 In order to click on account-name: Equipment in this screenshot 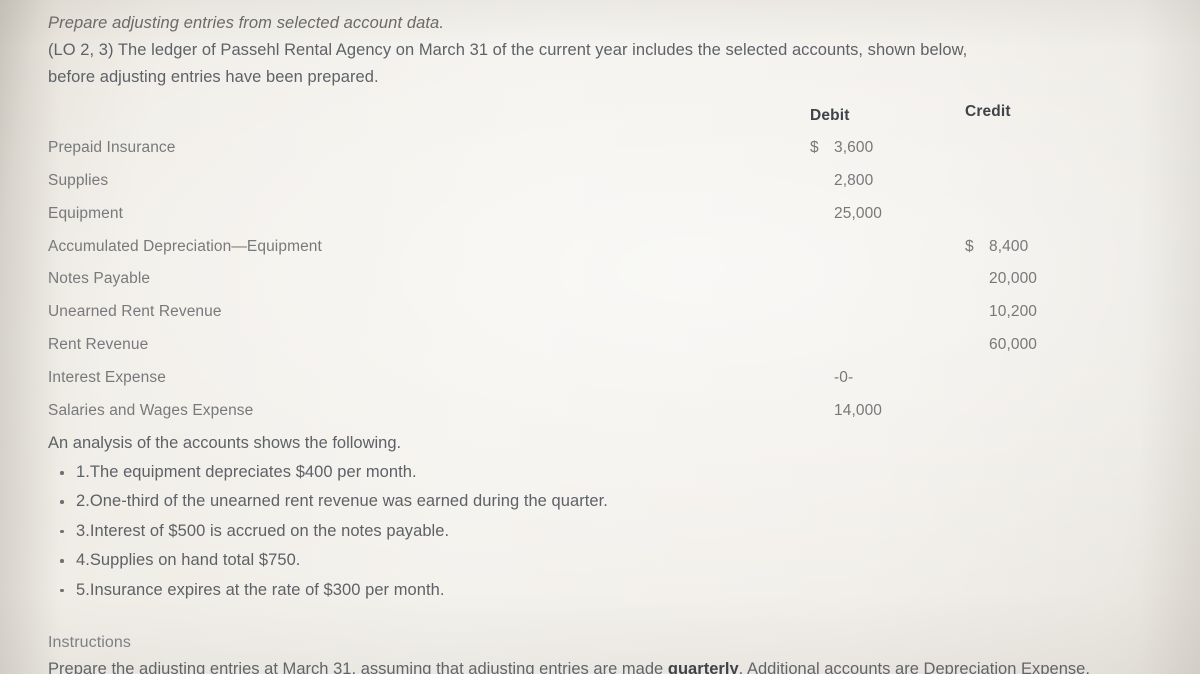, I will do `click(86, 213)`.